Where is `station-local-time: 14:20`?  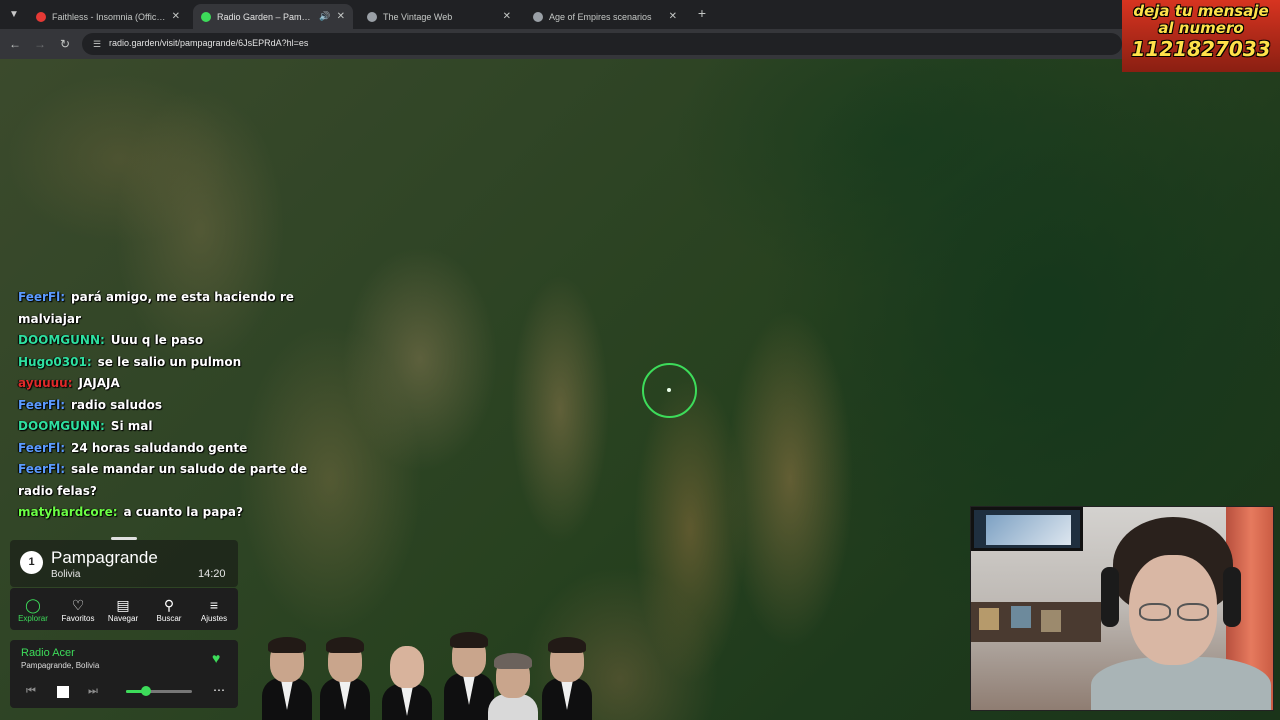 station-local-time: 14:20 is located at coordinates (212, 574).